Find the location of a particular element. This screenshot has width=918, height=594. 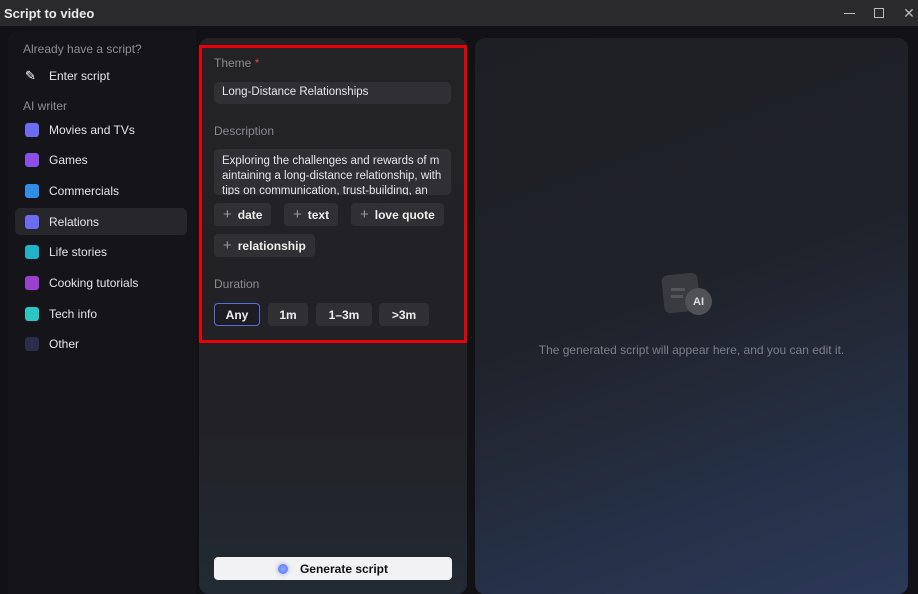

tag-text-button: + text is located at coordinates (311, 214).